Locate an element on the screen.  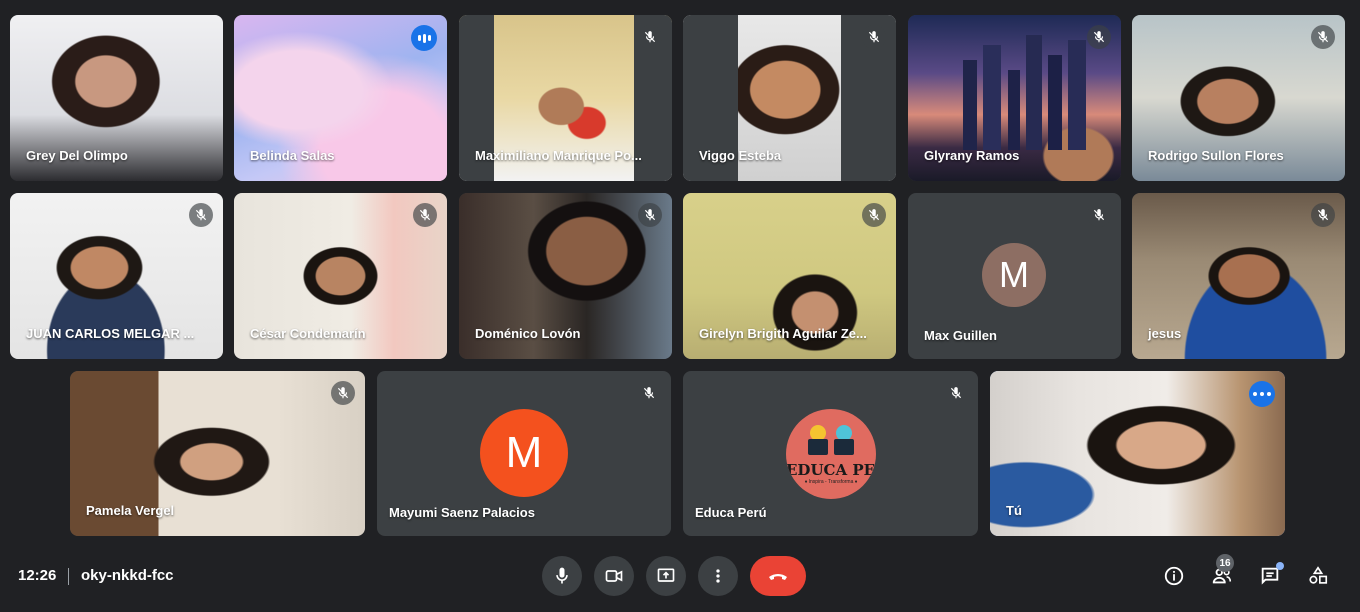
activities-button is located at coordinates (1318, 576).